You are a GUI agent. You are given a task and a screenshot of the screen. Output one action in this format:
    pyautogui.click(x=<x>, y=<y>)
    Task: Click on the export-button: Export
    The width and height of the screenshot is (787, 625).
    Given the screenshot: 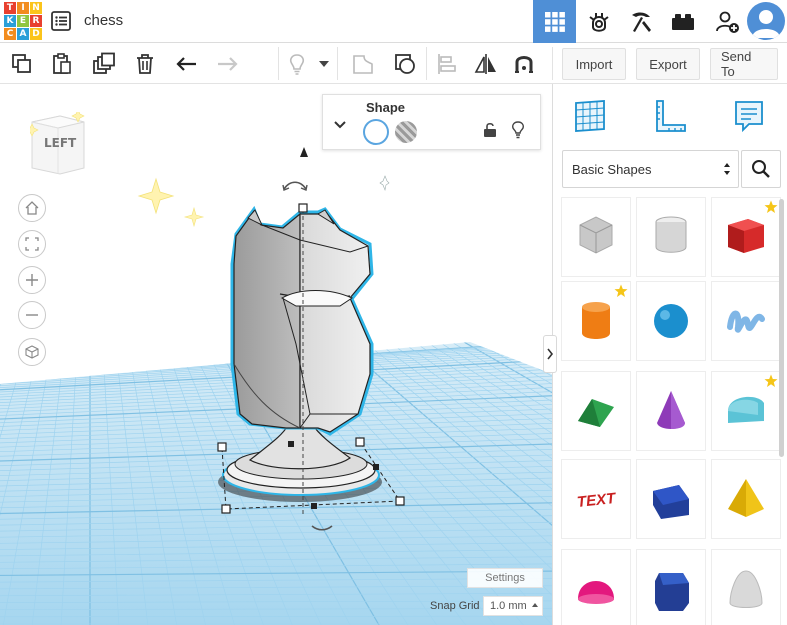 What is the action you would take?
    pyautogui.click(x=668, y=64)
    